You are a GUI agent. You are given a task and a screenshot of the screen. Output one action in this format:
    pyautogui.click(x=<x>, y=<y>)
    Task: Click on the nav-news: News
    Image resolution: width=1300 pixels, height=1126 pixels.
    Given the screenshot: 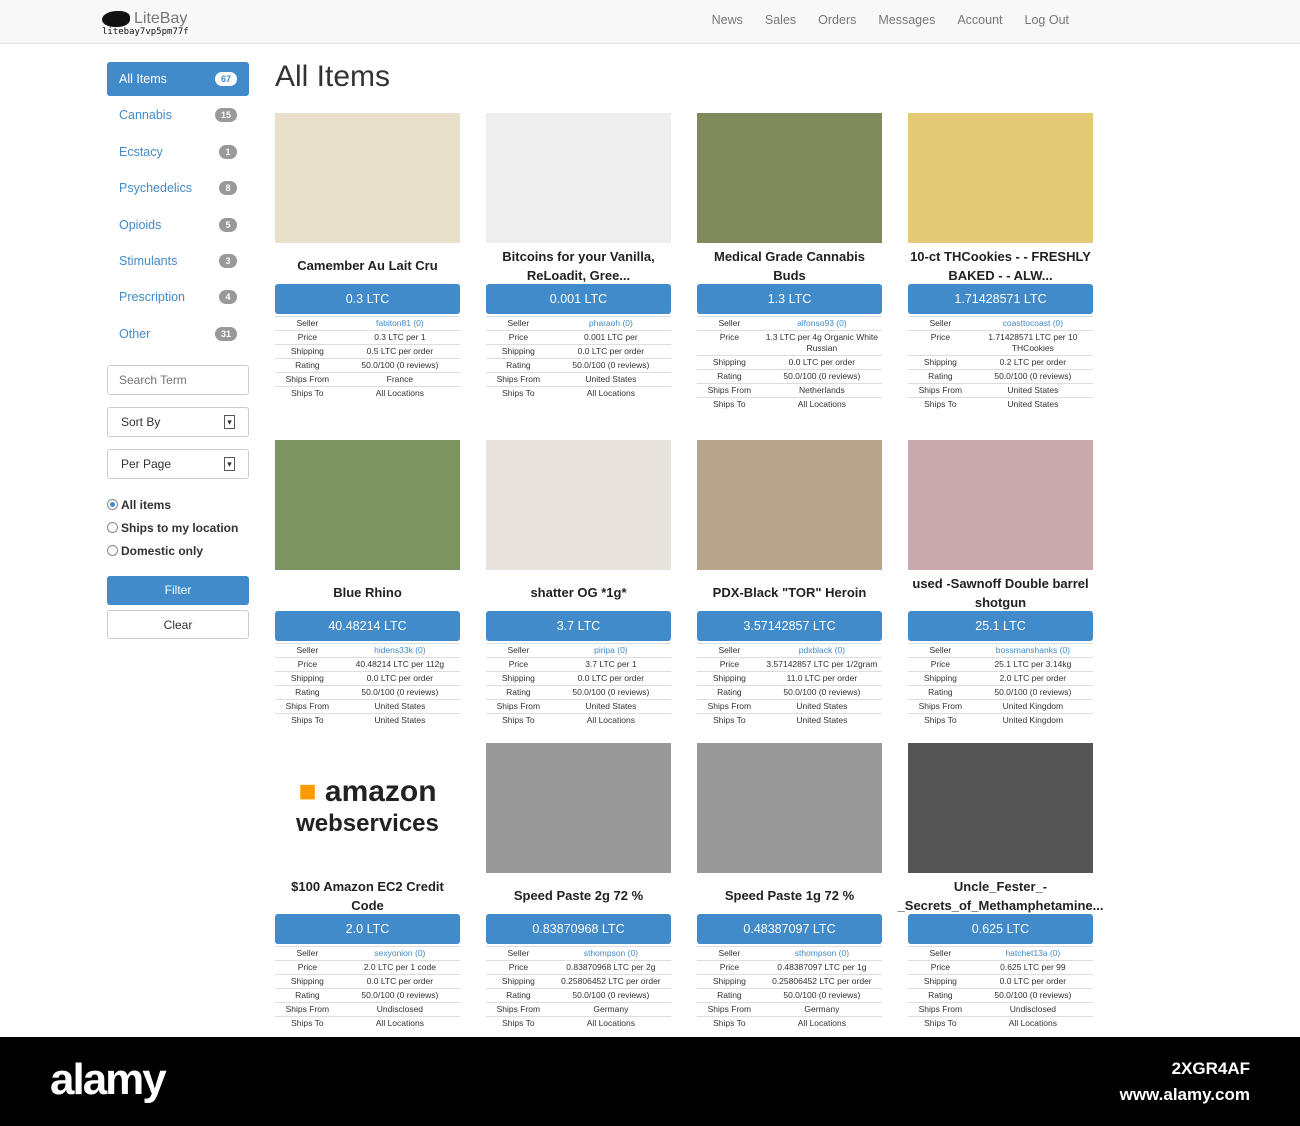 What is the action you would take?
    pyautogui.click(x=727, y=20)
    